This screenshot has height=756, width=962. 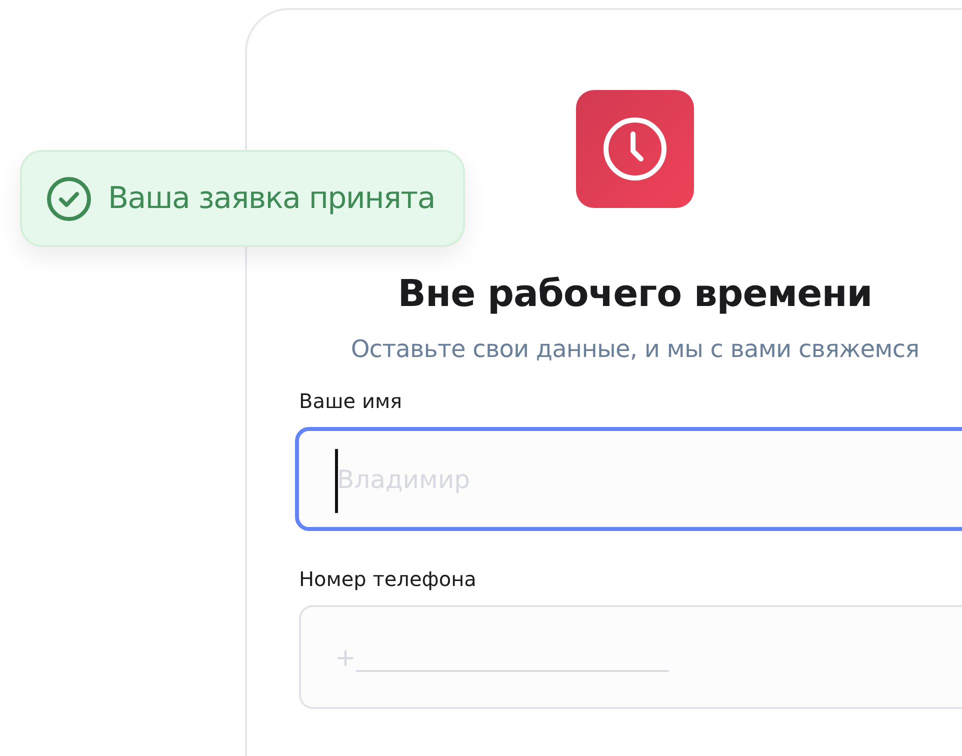 I want to click on check-circle-icon, so click(x=69, y=199).